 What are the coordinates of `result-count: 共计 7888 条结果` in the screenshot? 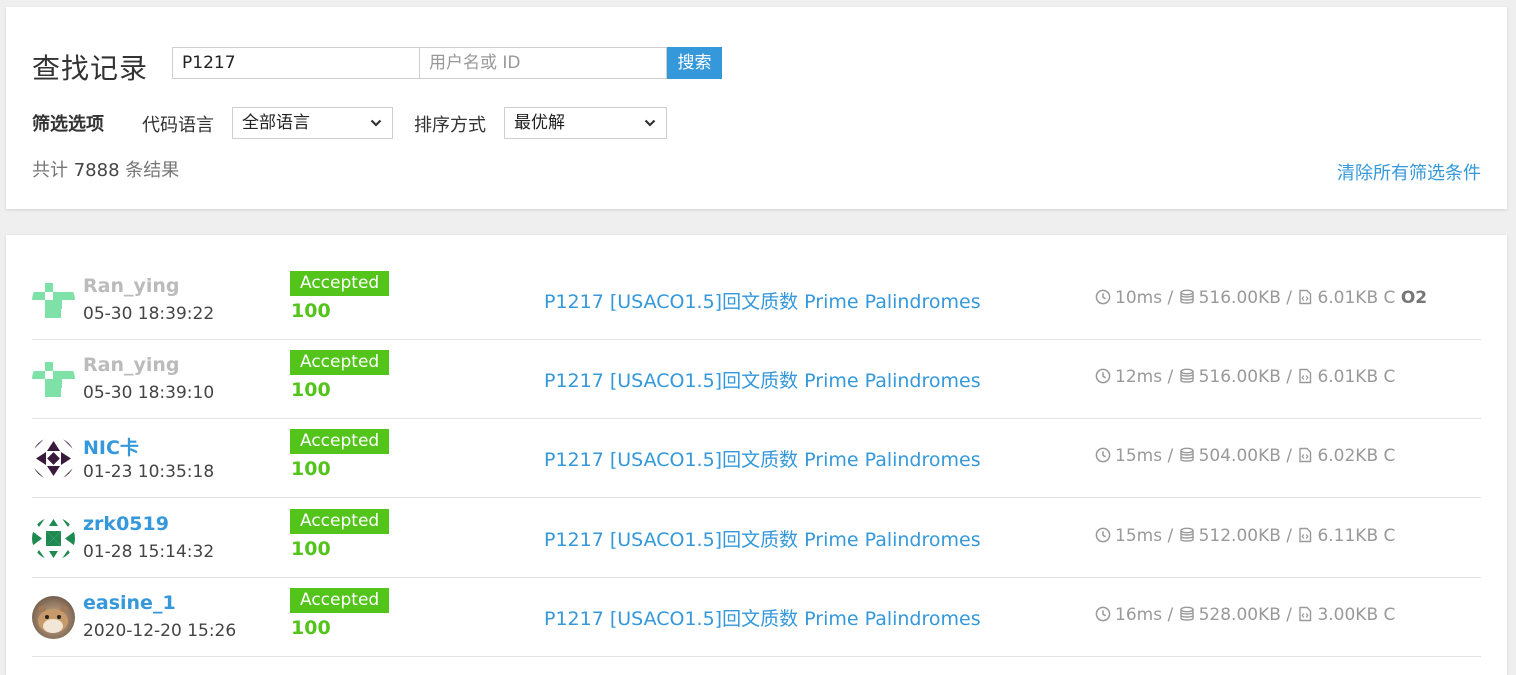 It's located at (105, 169).